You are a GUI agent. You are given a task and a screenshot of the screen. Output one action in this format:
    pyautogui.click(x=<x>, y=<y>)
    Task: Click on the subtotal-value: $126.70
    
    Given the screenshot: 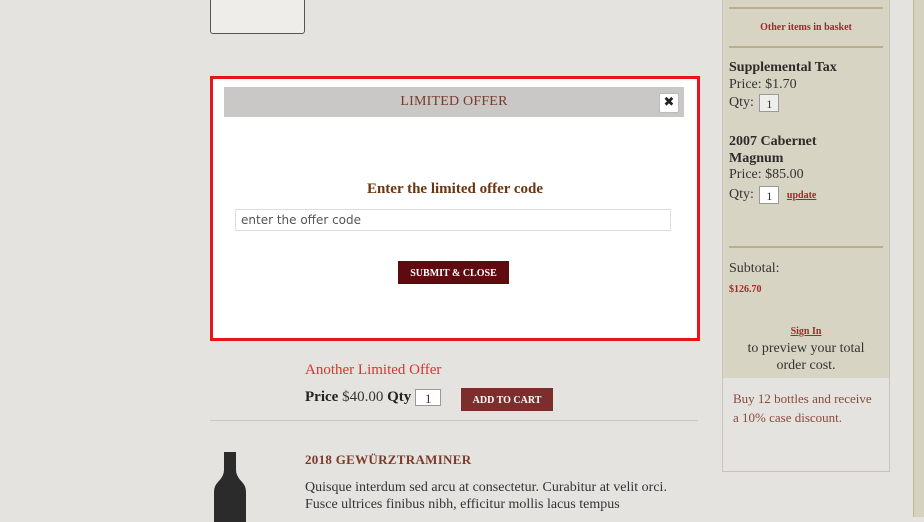 What is the action you would take?
    pyautogui.click(x=745, y=289)
    